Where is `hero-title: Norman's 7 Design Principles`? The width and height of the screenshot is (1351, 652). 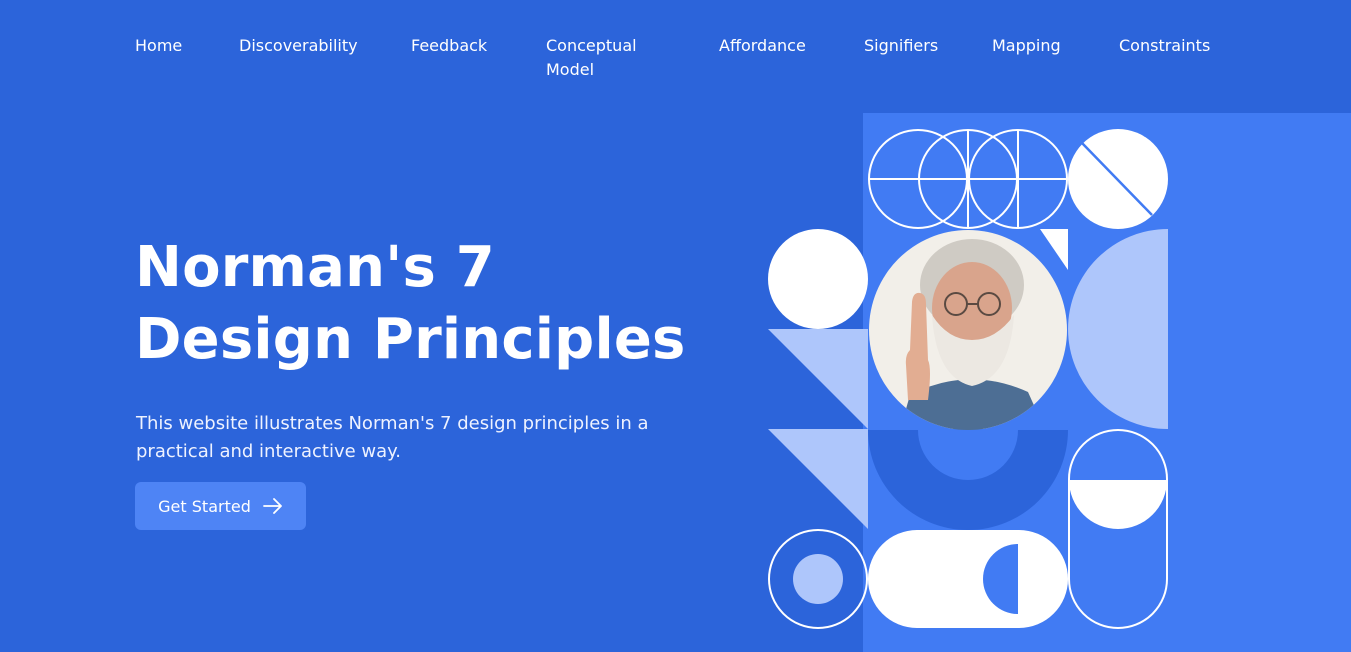 hero-title: Norman's 7 Design Principles is located at coordinates (425, 304).